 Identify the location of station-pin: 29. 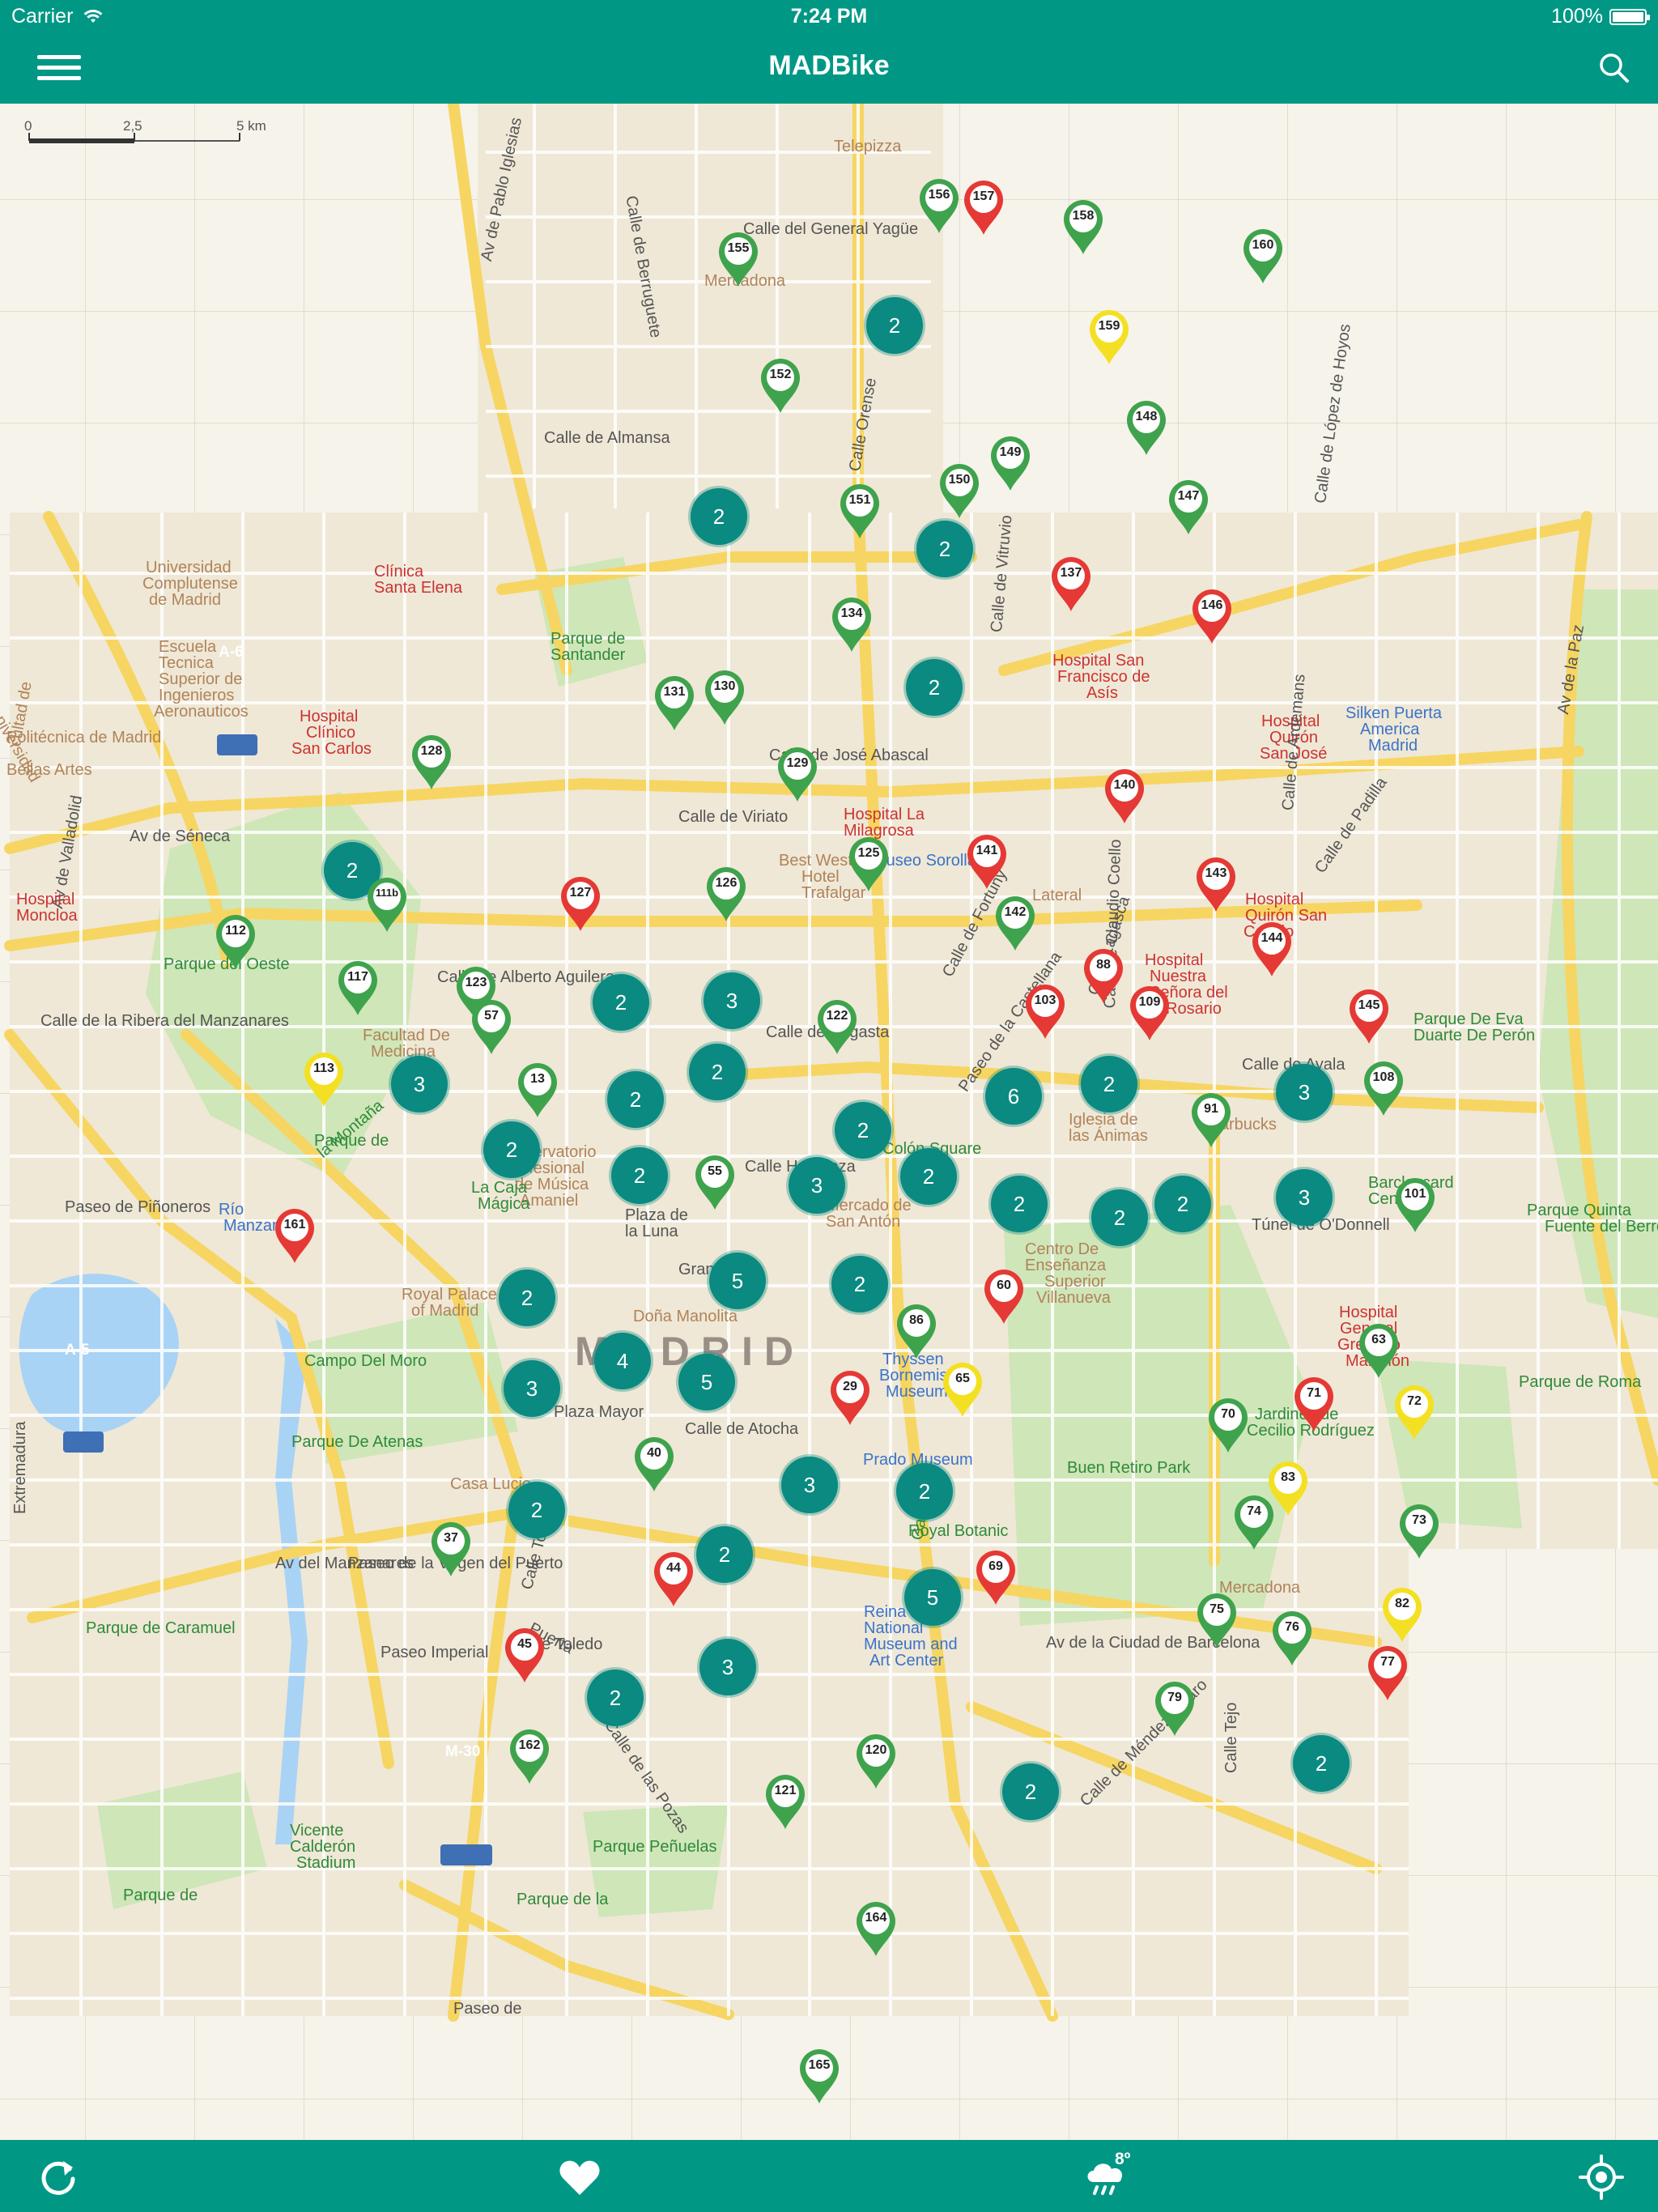
(850, 1398).